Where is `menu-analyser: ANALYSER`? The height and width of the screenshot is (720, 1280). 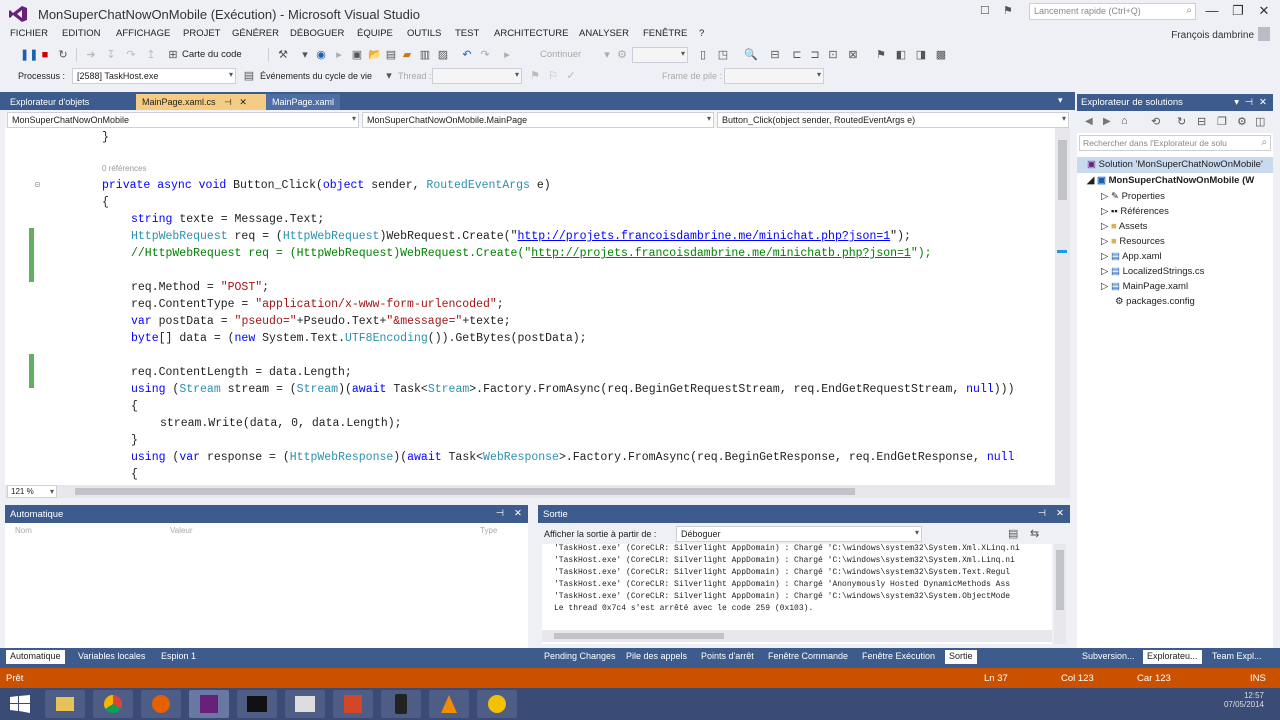
menu-analyser: ANALYSER is located at coordinates (604, 33).